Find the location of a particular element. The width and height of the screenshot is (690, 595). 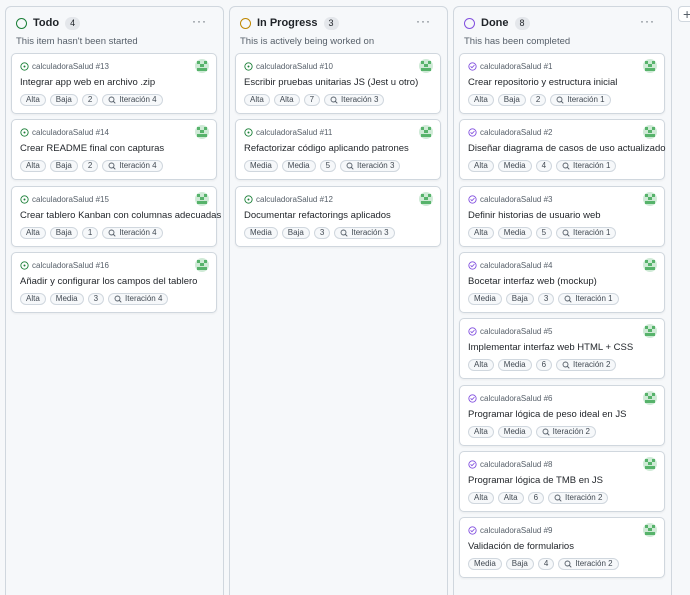

issue-title: Crear repositorio y estructura inicial is located at coordinates (542, 82).